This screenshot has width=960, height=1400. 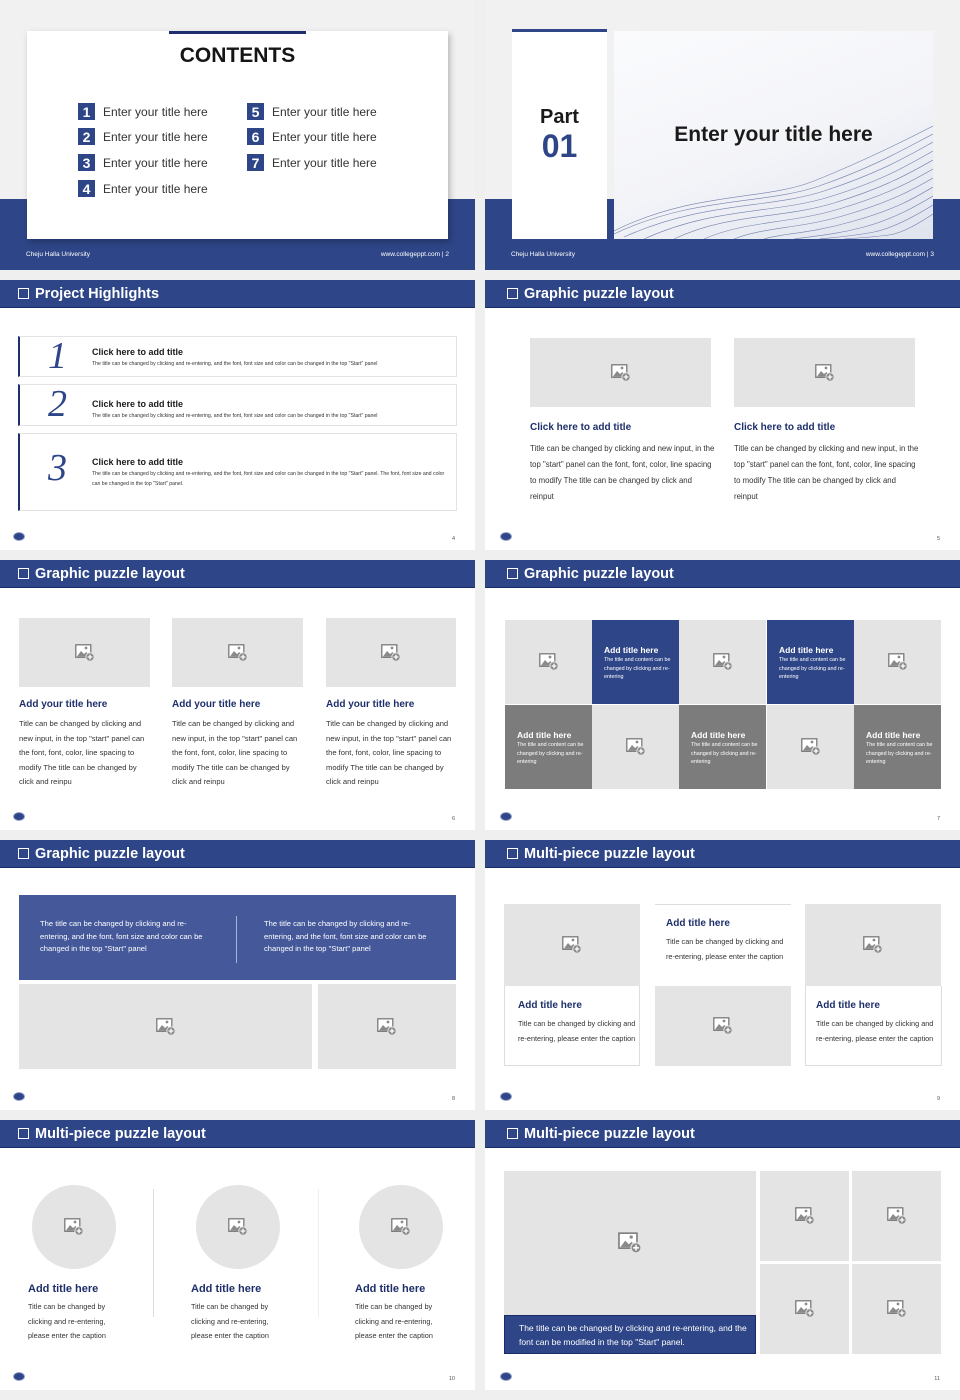 I want to click on page-number: 5, so click(x=938, y=539).